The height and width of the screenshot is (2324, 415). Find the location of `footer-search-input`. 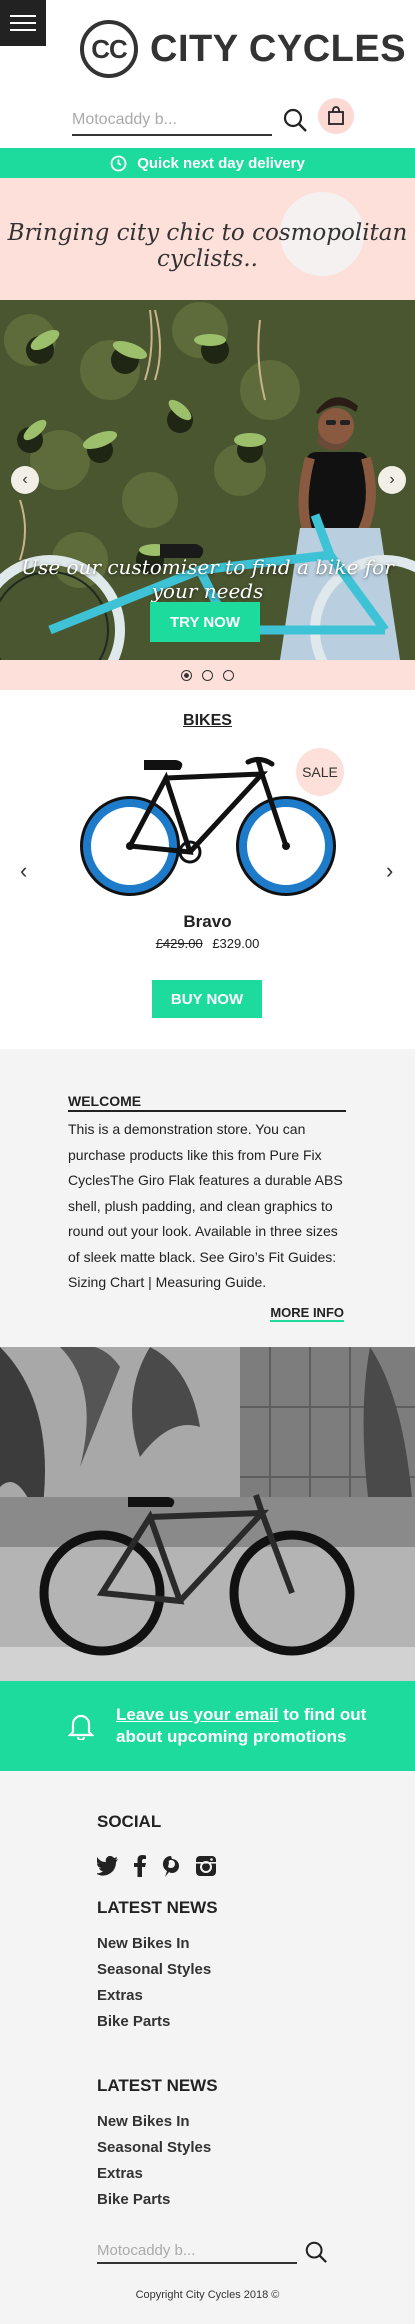

footer-search-input is located at coordinates (197, 2251).